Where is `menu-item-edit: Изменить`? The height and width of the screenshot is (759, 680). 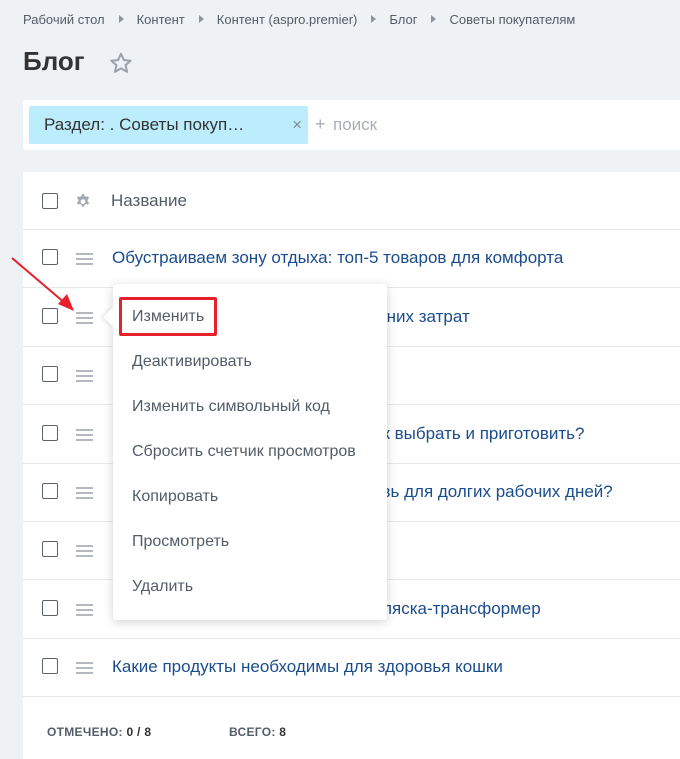
menu-item-edit: Изменить is located at coordinates (168, 317).